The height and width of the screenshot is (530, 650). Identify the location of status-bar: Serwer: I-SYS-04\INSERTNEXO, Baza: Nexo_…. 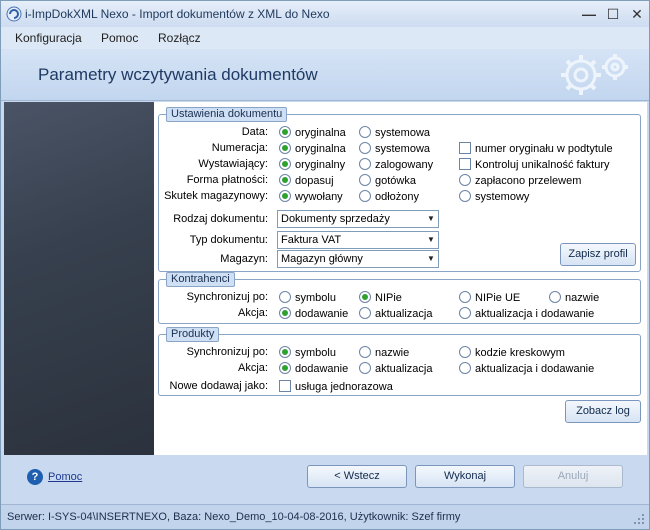
(325, 516).